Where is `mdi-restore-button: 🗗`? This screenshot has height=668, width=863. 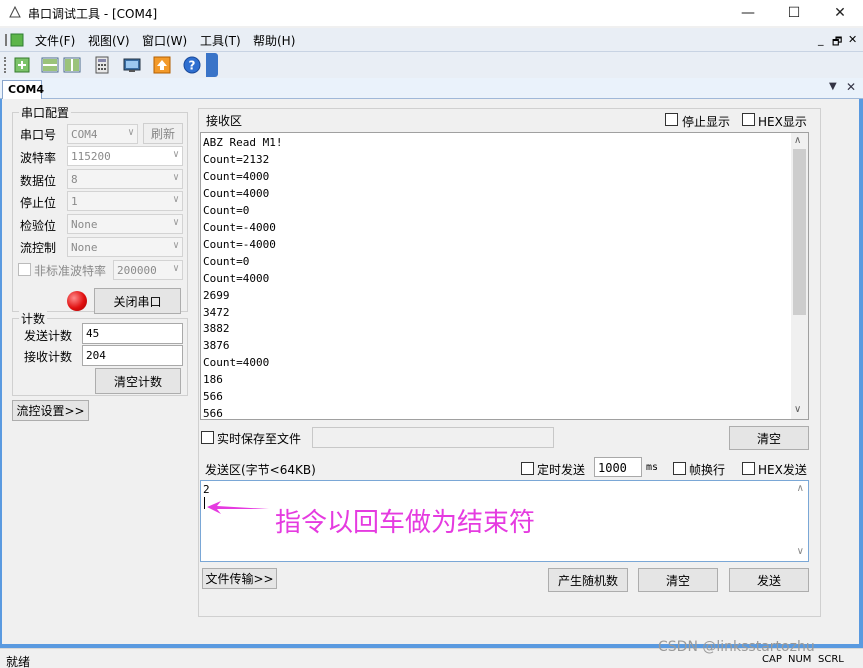
mdi-restore-button: 🗗 is located at coordinates (837, 42).